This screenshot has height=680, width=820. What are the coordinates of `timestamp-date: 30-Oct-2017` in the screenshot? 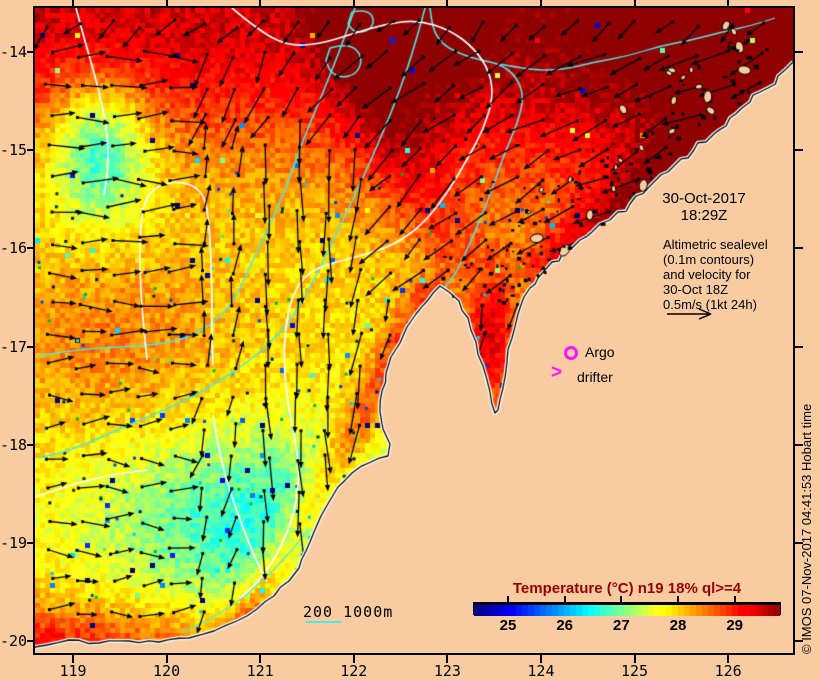 It's located at (704, 198).